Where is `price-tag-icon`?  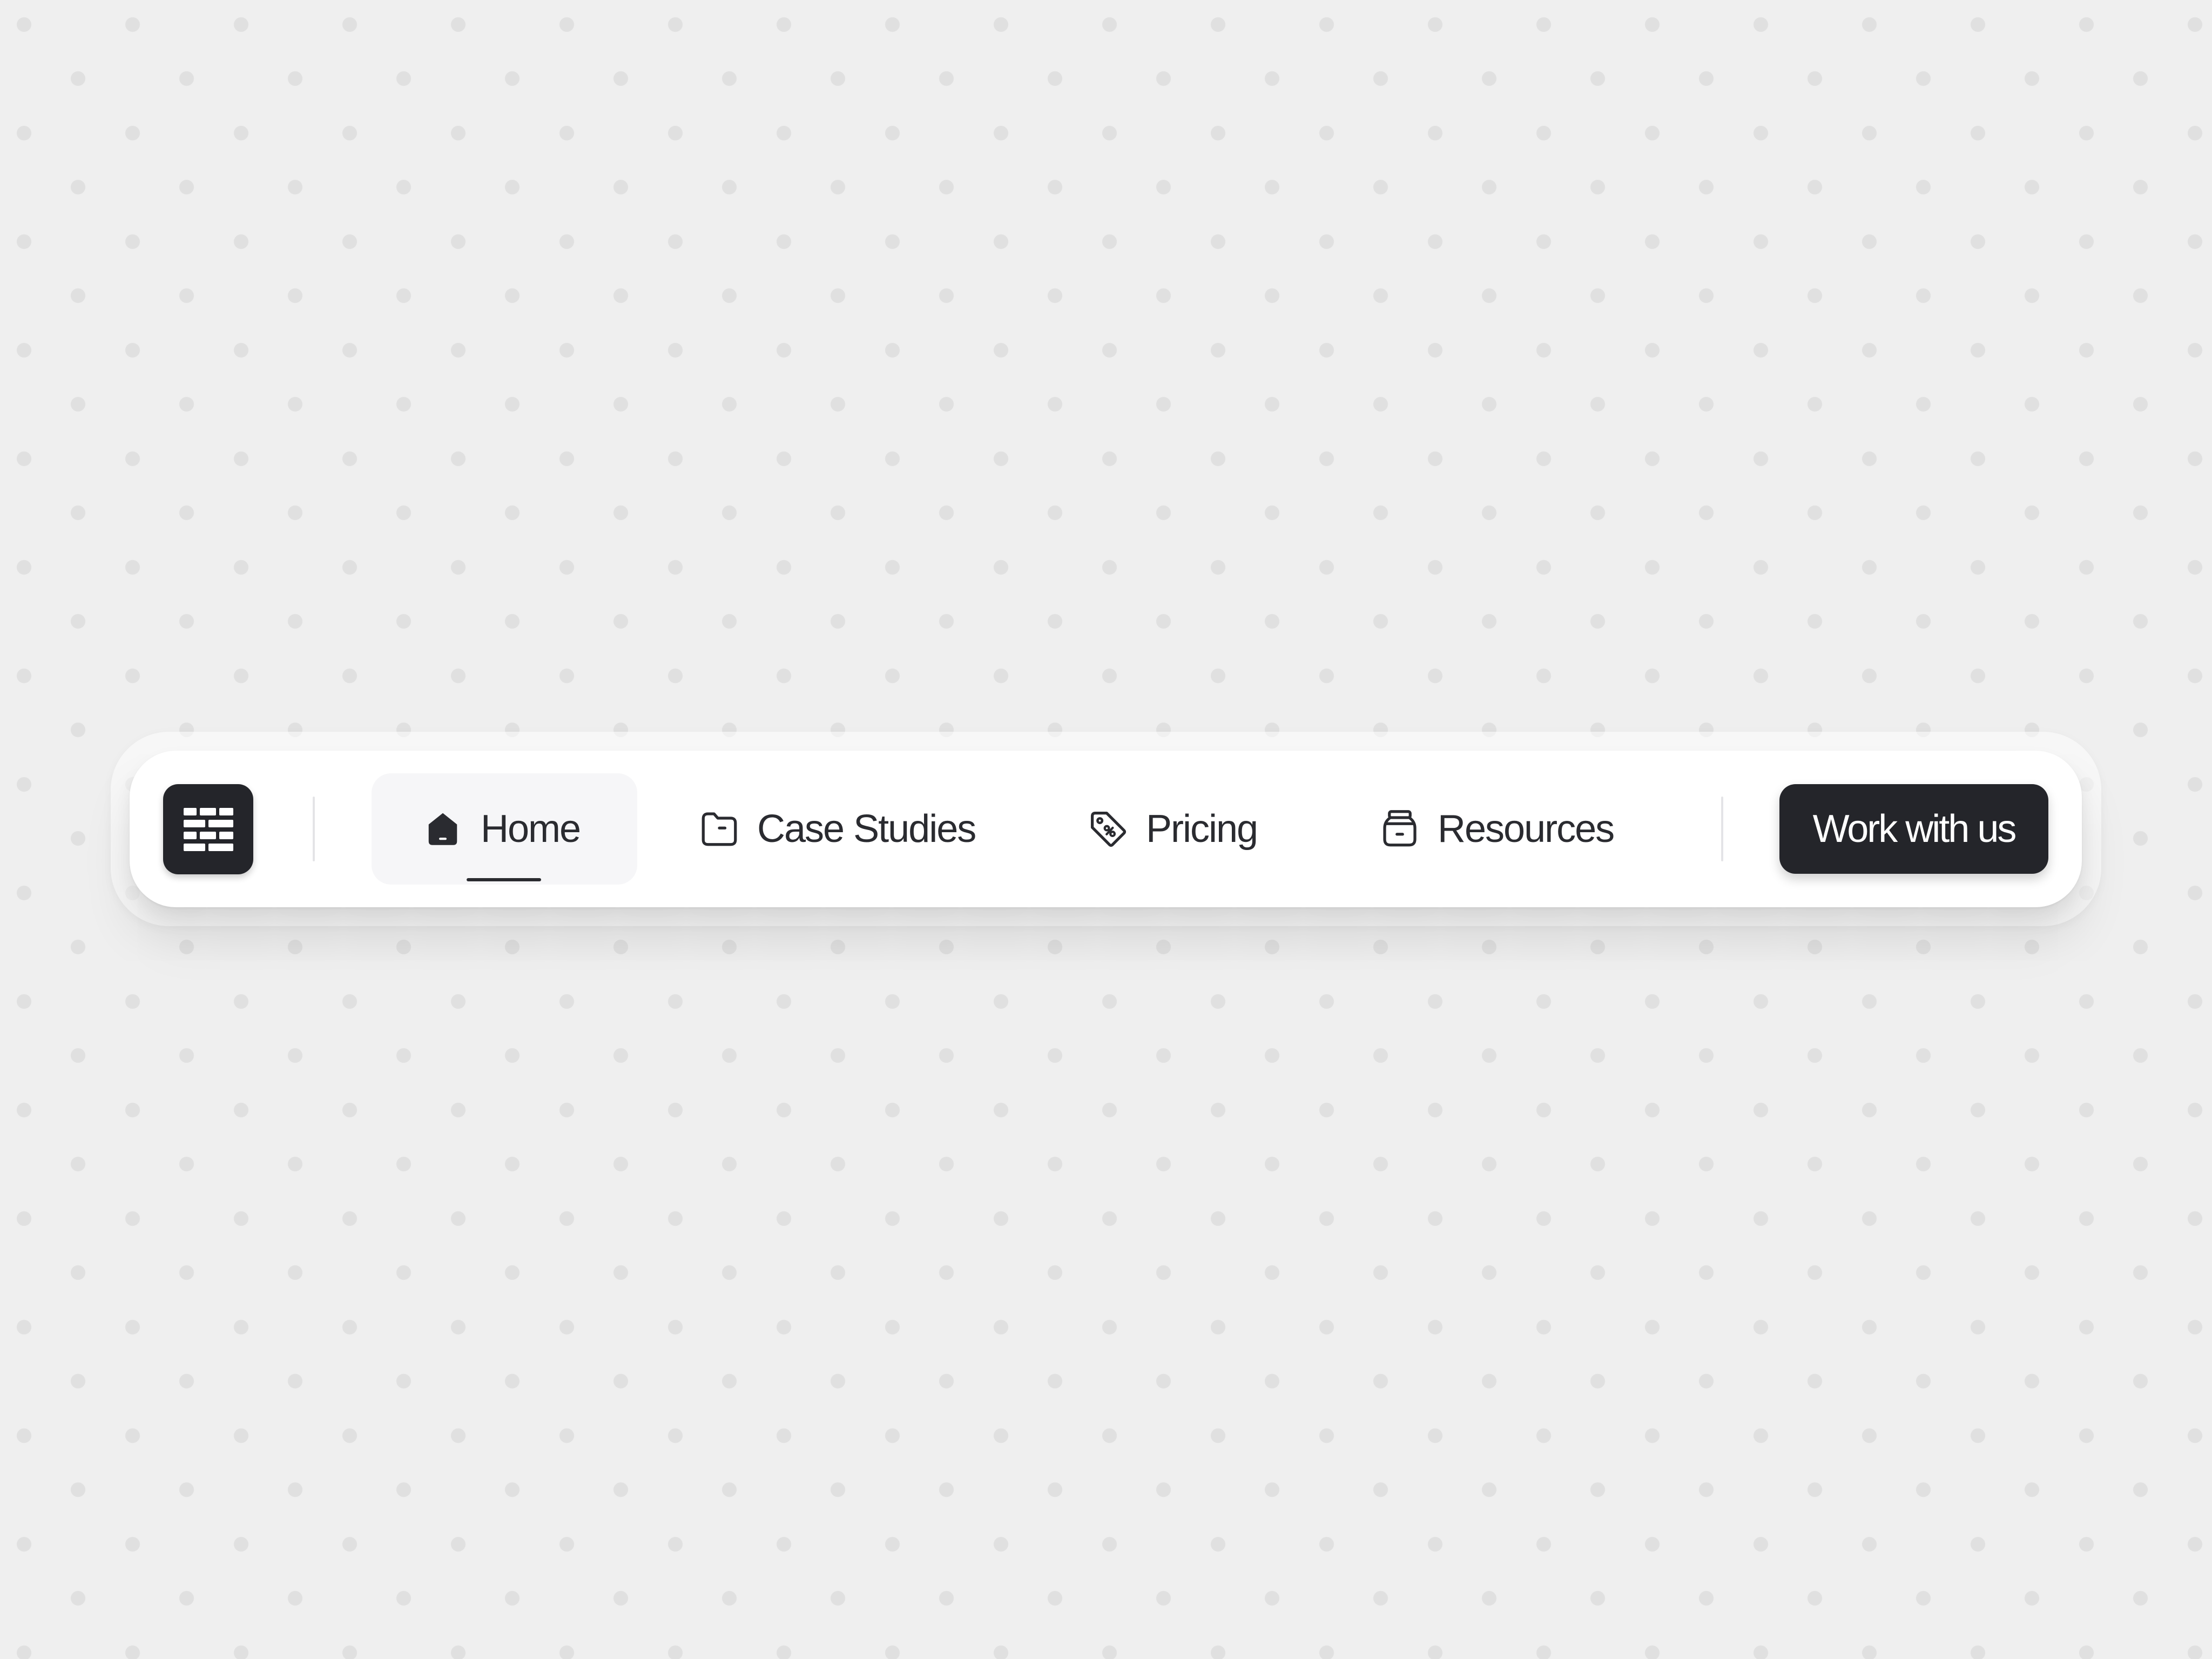 price-tag-icon is located at coordinates (1108, 829).